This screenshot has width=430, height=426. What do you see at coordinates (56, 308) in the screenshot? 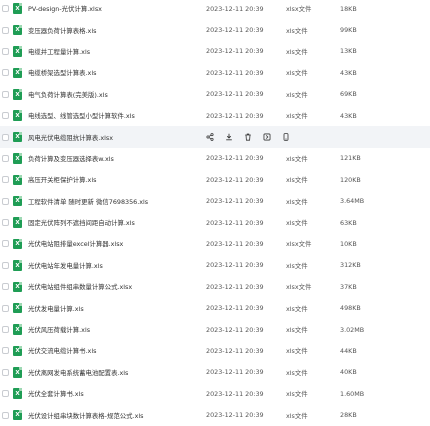
I see `file-name: 光伏发电量计算.xls` at bounding box center [56, 308].